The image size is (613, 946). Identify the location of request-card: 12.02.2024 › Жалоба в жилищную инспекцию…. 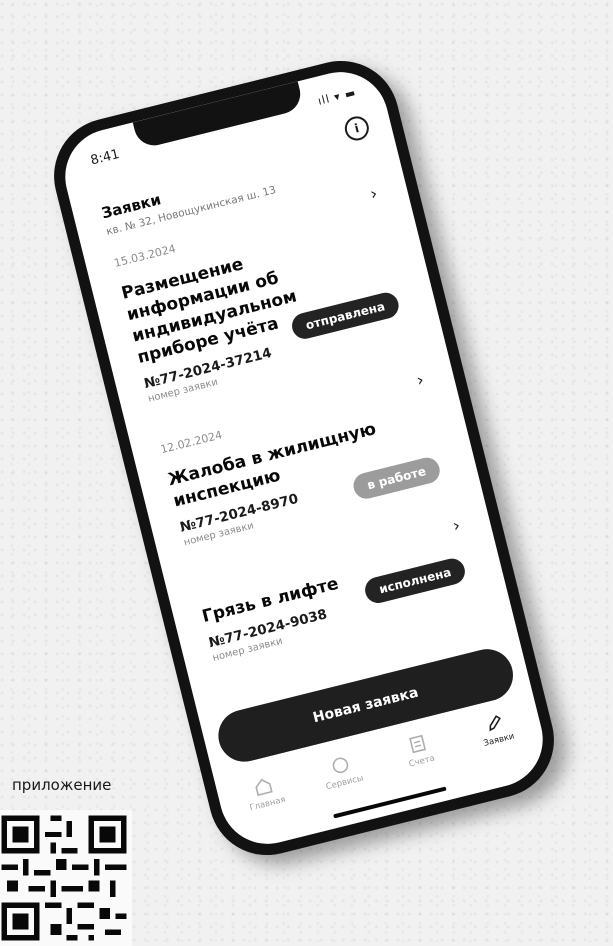
(308, 459).